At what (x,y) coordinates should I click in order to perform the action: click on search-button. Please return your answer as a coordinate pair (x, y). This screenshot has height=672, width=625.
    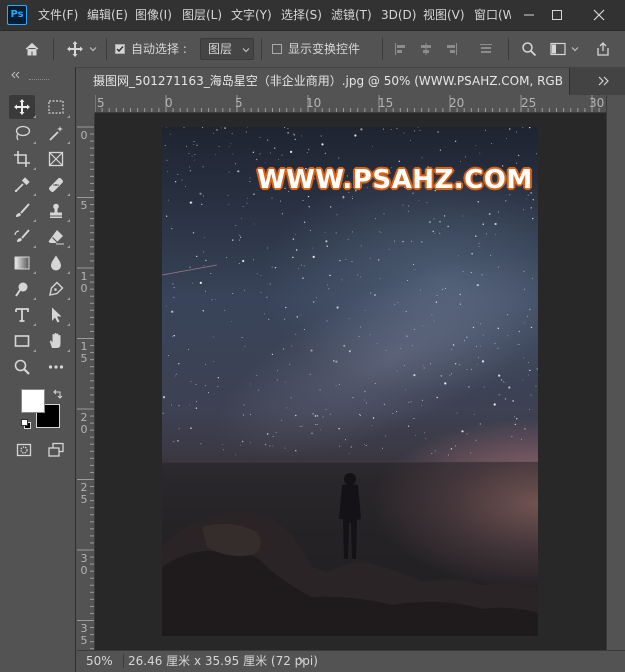
    Looking at the image, I should click on (529, 49).